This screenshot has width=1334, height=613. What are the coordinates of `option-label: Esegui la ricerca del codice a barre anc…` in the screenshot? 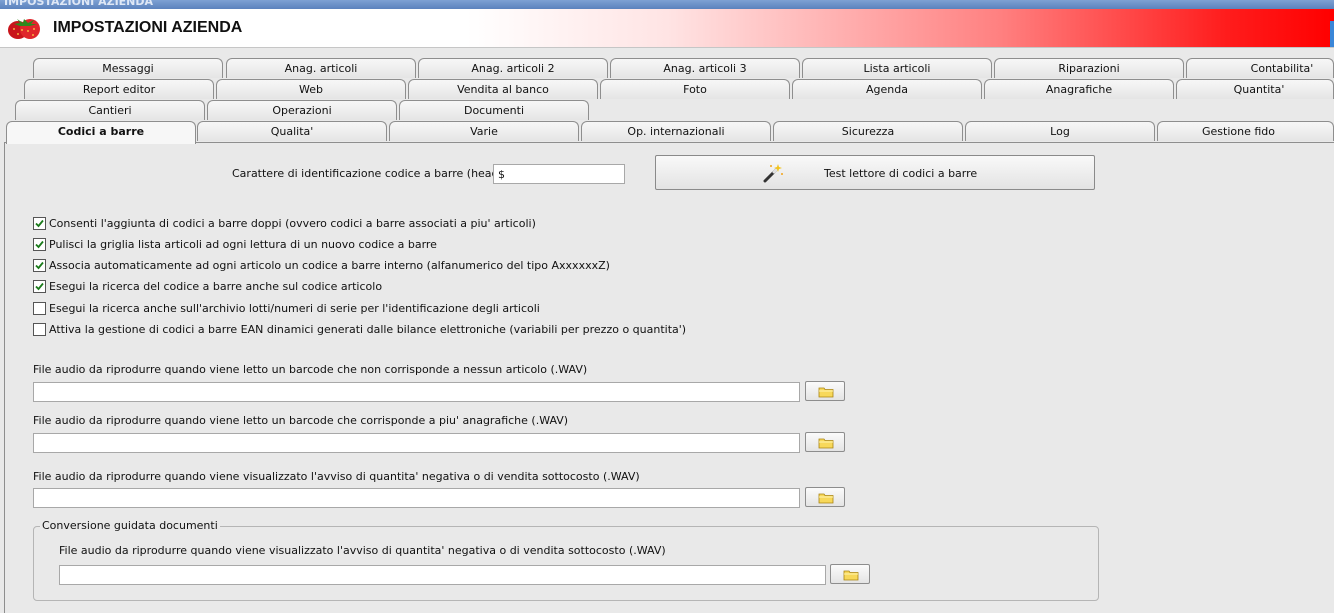 It's located at (216, 286).